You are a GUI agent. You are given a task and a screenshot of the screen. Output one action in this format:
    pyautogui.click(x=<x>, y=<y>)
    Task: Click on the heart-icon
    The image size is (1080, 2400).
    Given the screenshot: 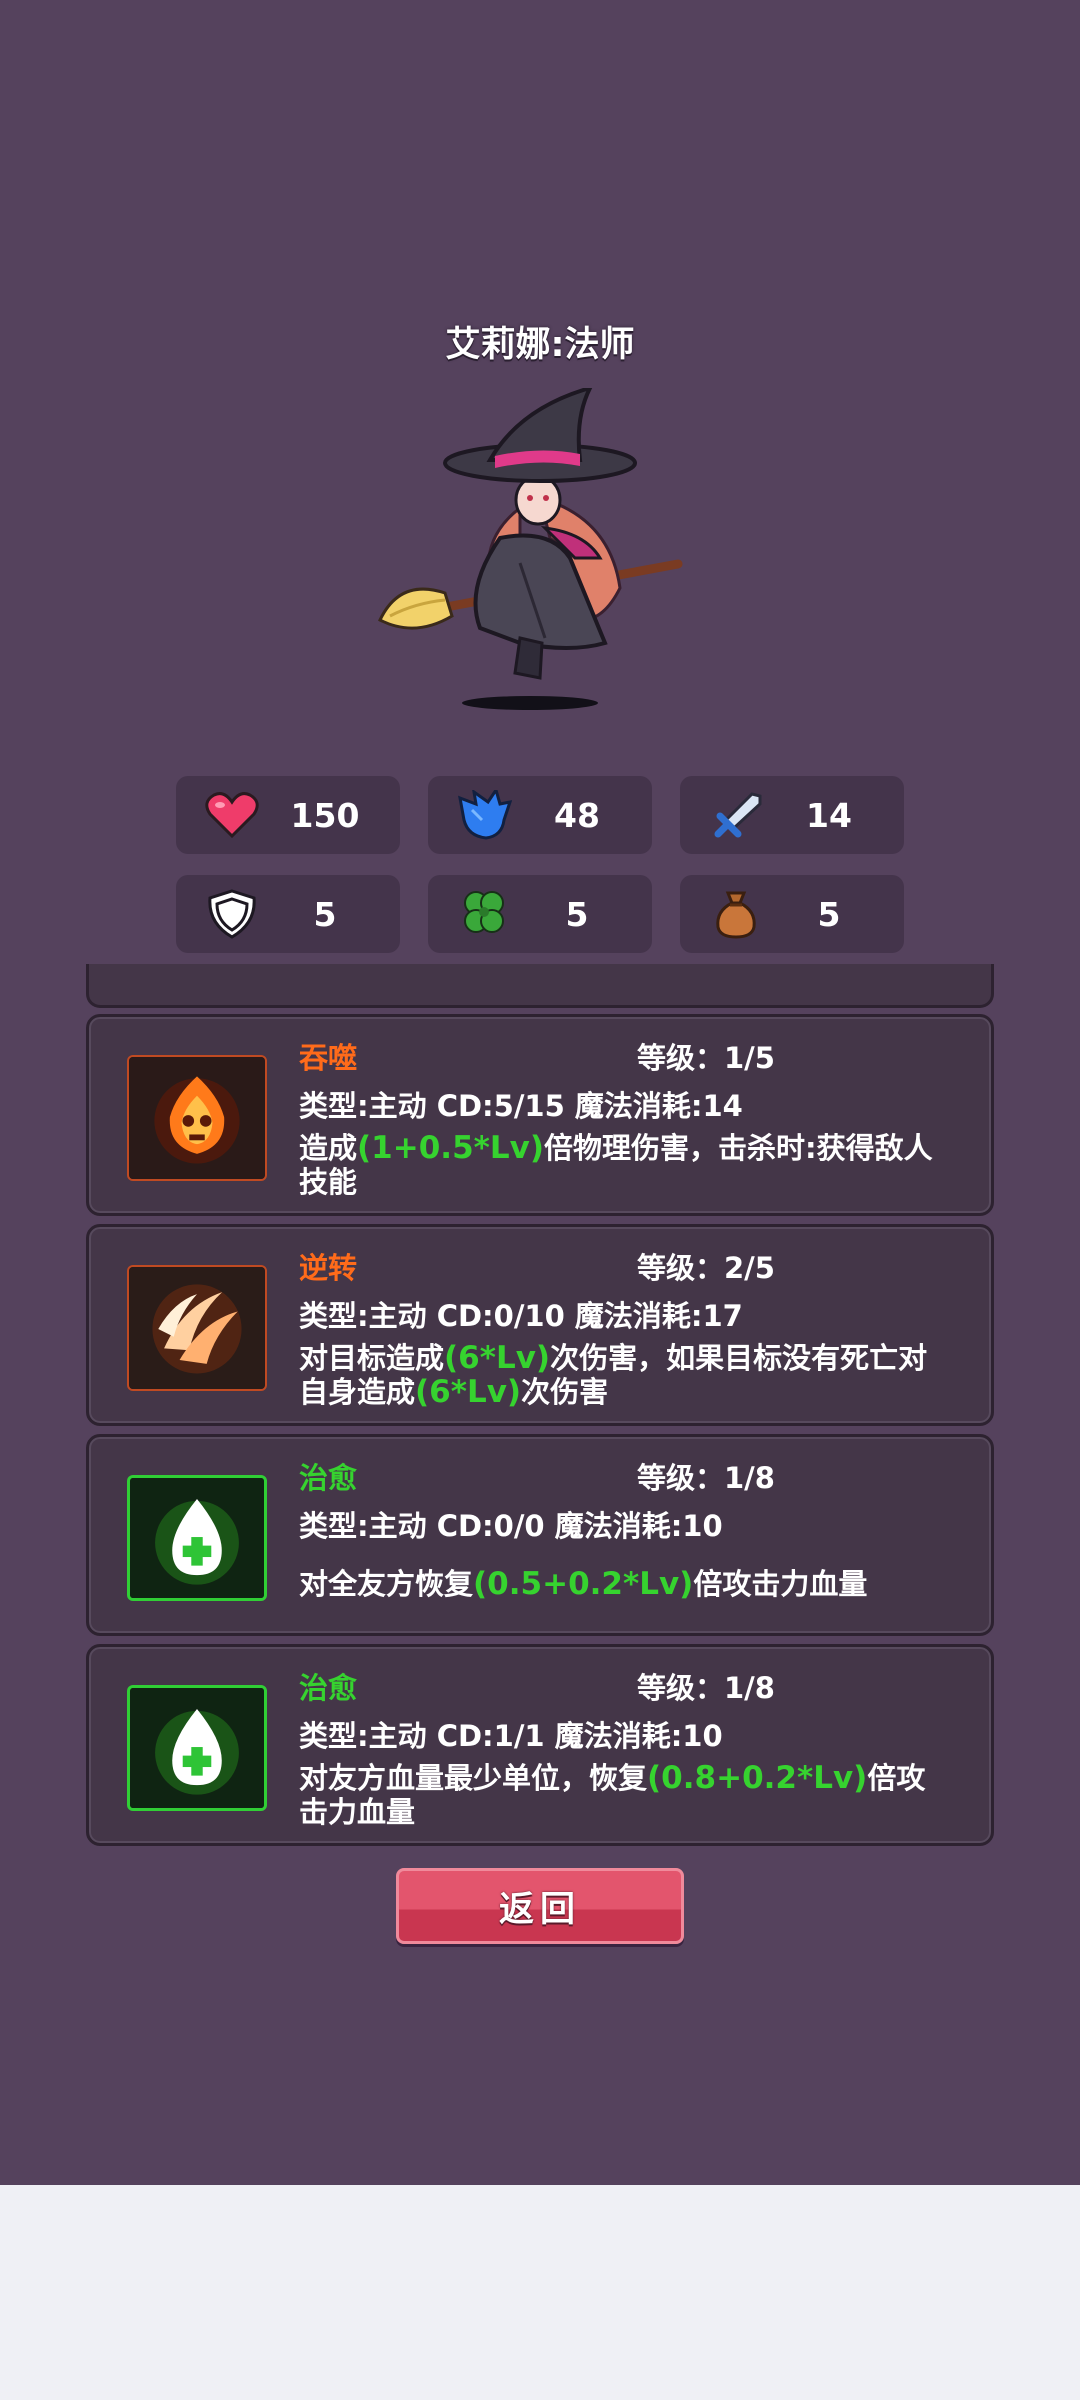 What is the action you would take?
    pyautogui.click(x=232, y=815)
    